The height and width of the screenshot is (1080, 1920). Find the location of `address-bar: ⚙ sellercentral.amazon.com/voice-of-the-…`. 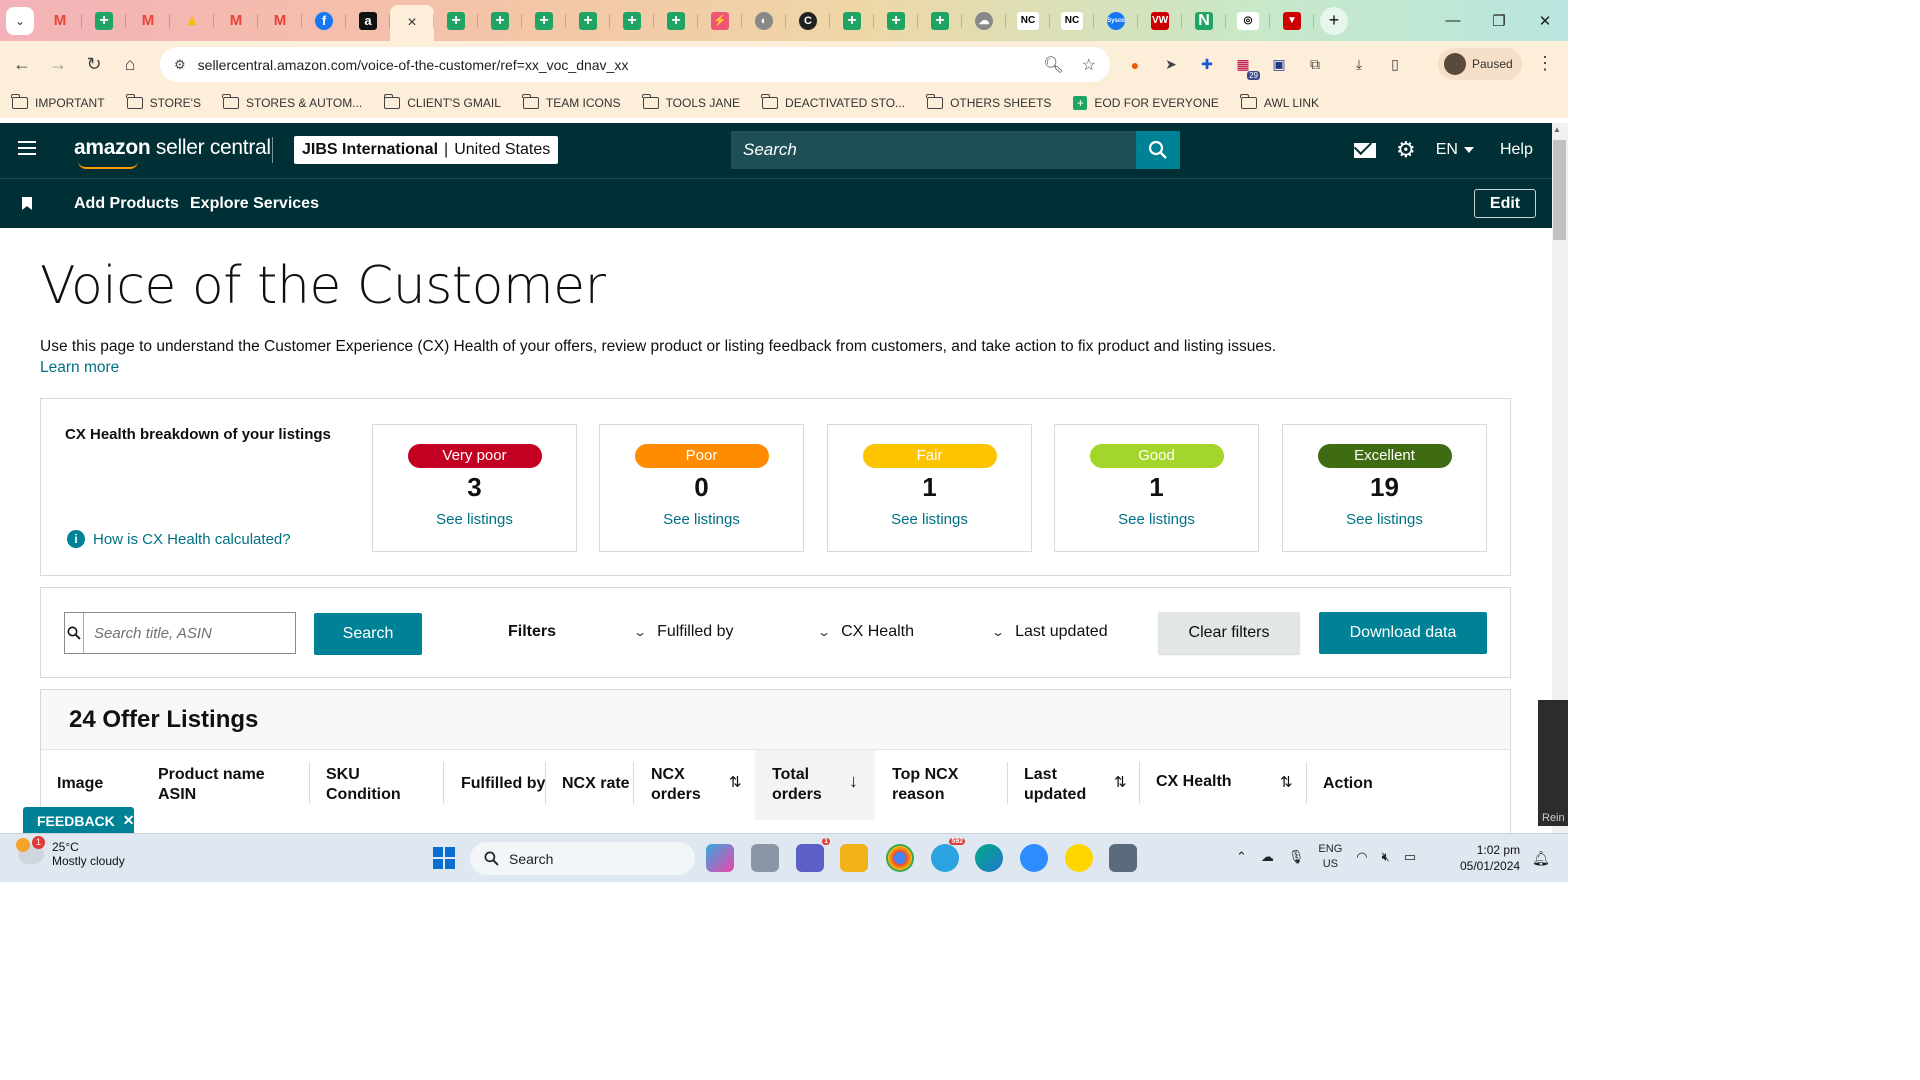

address-bar: ⚙ sellercentral.amazon.com/voice-of-the-… is located at coordinates (635, 64).